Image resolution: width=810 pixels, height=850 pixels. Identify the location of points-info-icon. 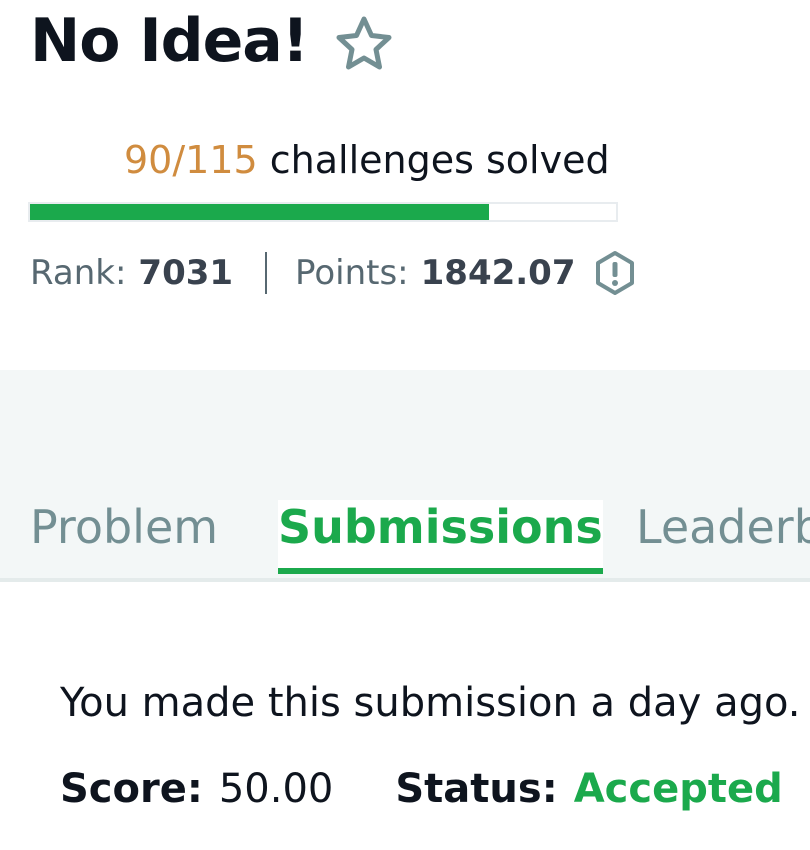
(615, 273).